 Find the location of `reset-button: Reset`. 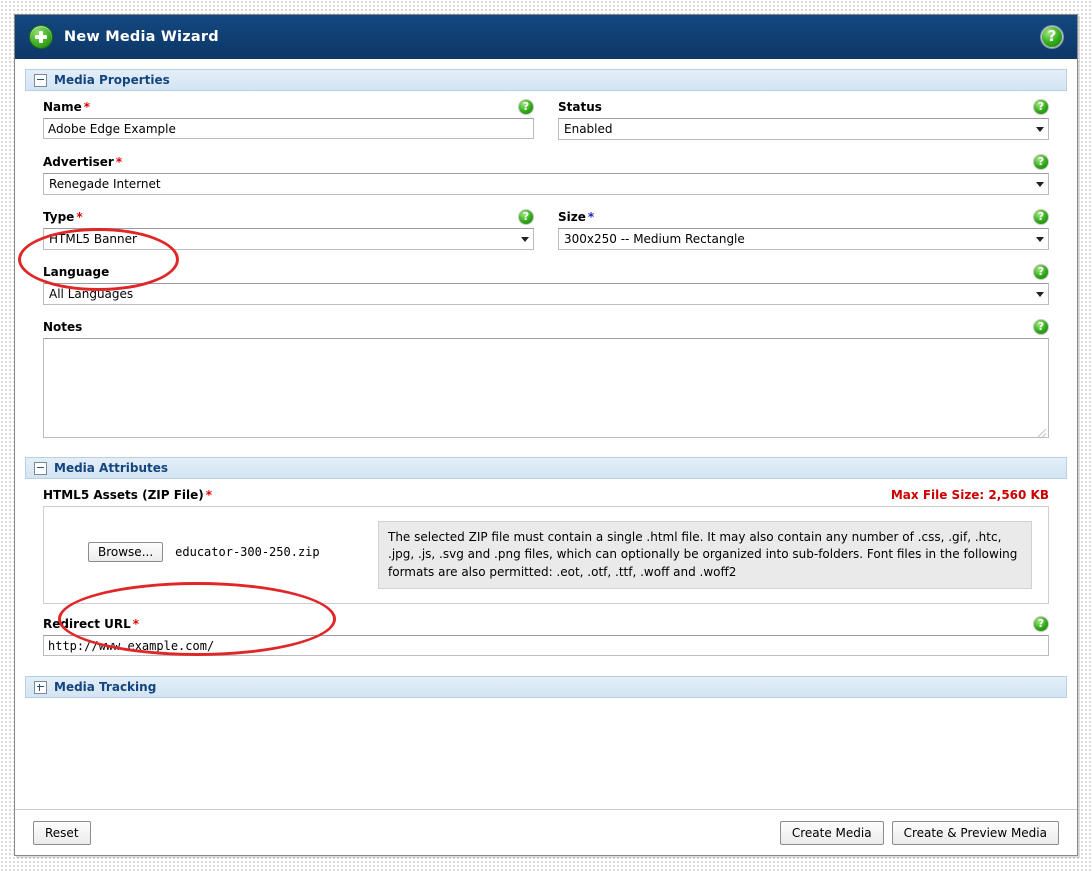

reset-button: Reset is located at coordinates (62, 832).